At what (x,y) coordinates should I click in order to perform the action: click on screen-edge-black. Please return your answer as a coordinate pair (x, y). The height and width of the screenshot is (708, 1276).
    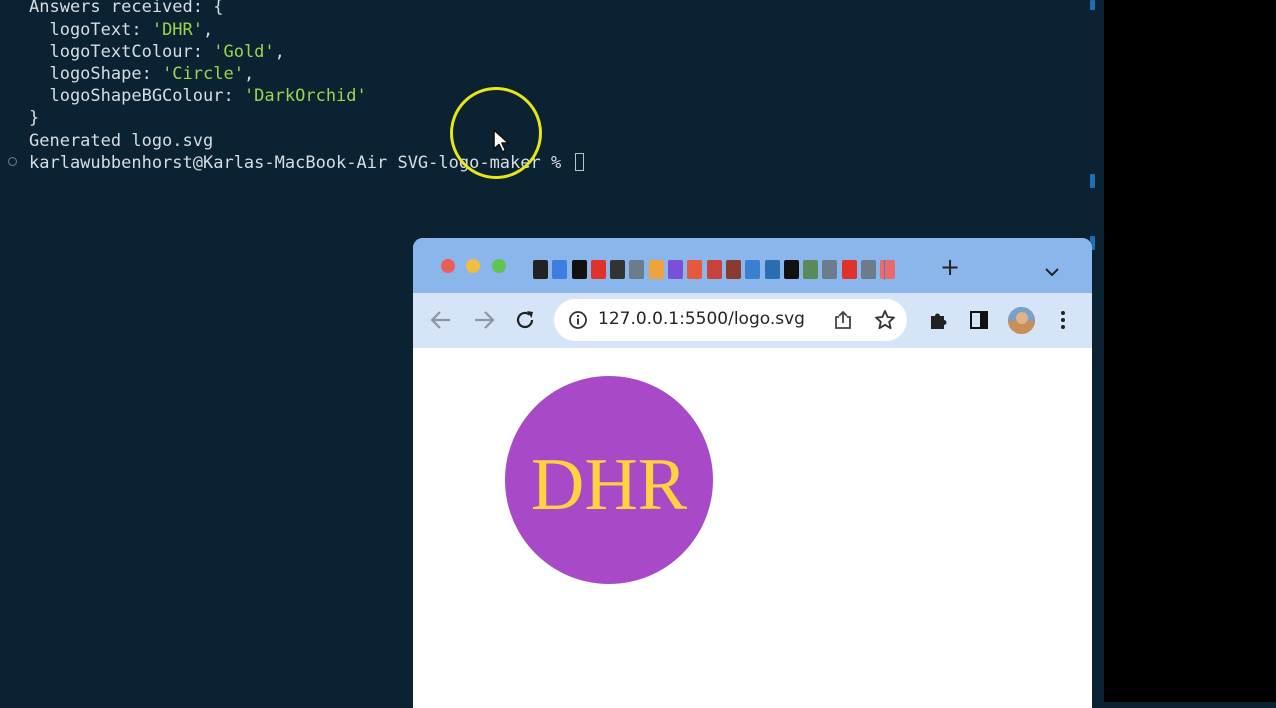
    Looking at the image, I should click on (1190, 351).